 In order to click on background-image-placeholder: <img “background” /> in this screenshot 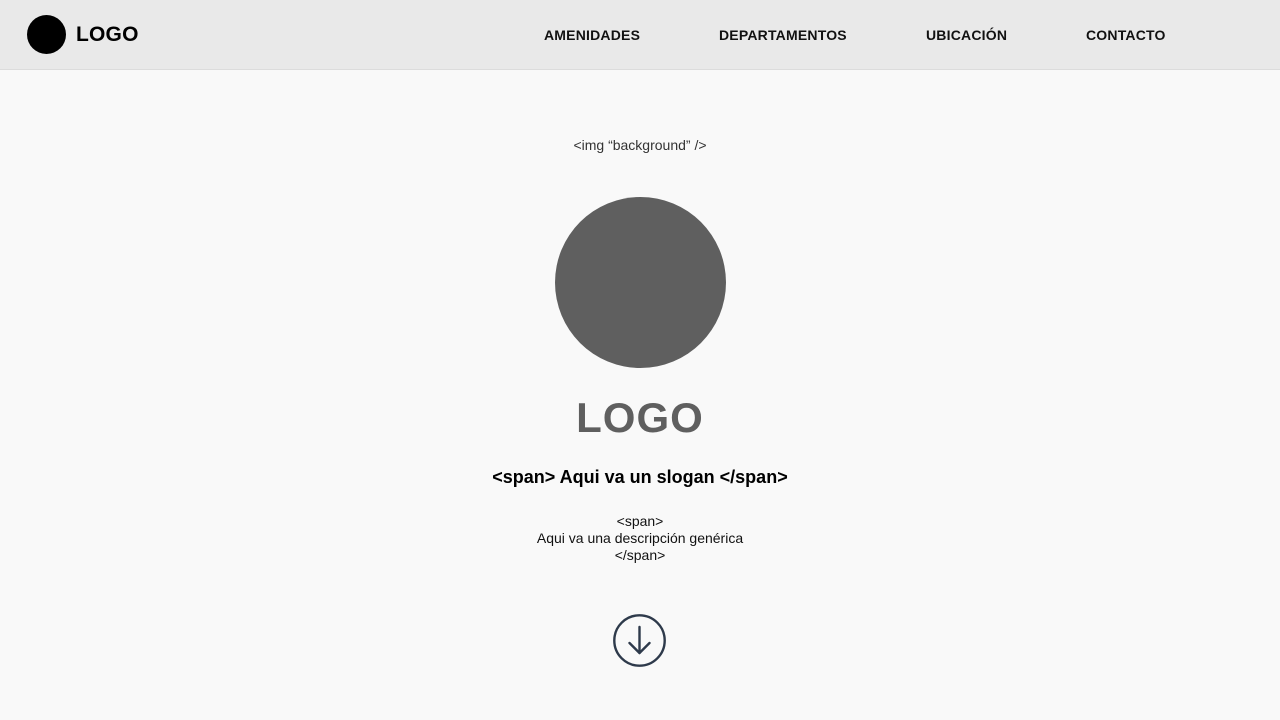, I will do `click(640, 145)`.